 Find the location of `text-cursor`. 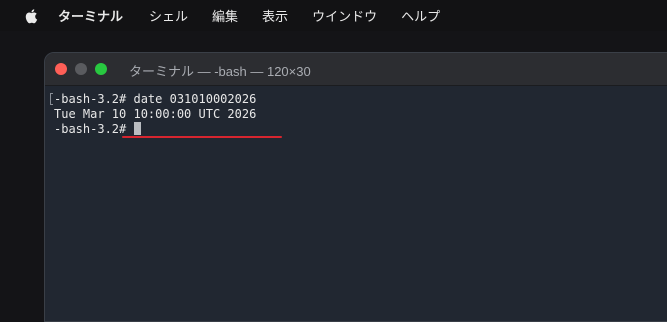

text-cursor is located at coordinates (138, 128).